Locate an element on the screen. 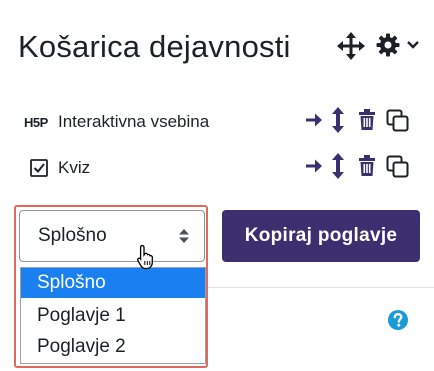  dropdown-option-section-1: Poglavje 1 is located at coordinates (113, 316).